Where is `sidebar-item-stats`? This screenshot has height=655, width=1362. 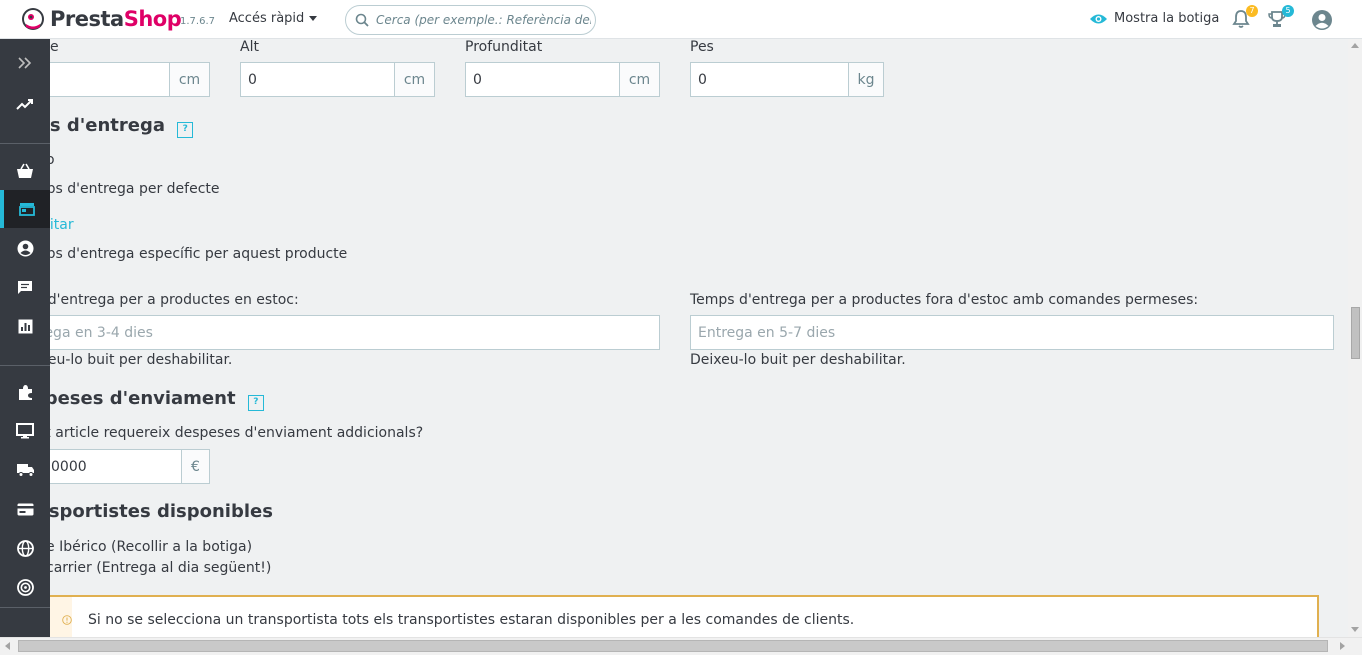 sidebar-item-stats is located at coordinates (25, 326).